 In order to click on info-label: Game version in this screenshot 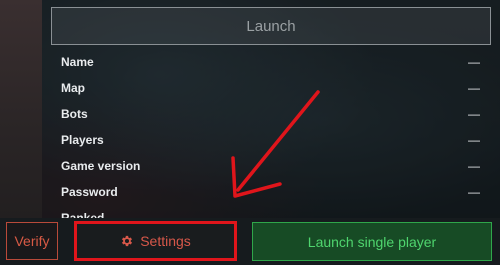, I will do `click(101, 166)`.